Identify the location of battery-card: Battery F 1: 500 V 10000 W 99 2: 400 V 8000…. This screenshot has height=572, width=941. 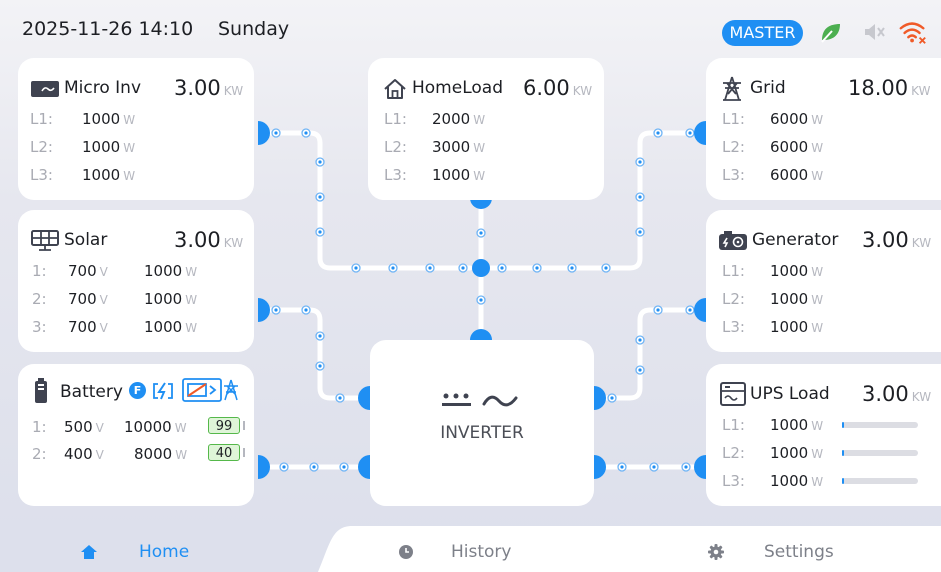
(136, 435).